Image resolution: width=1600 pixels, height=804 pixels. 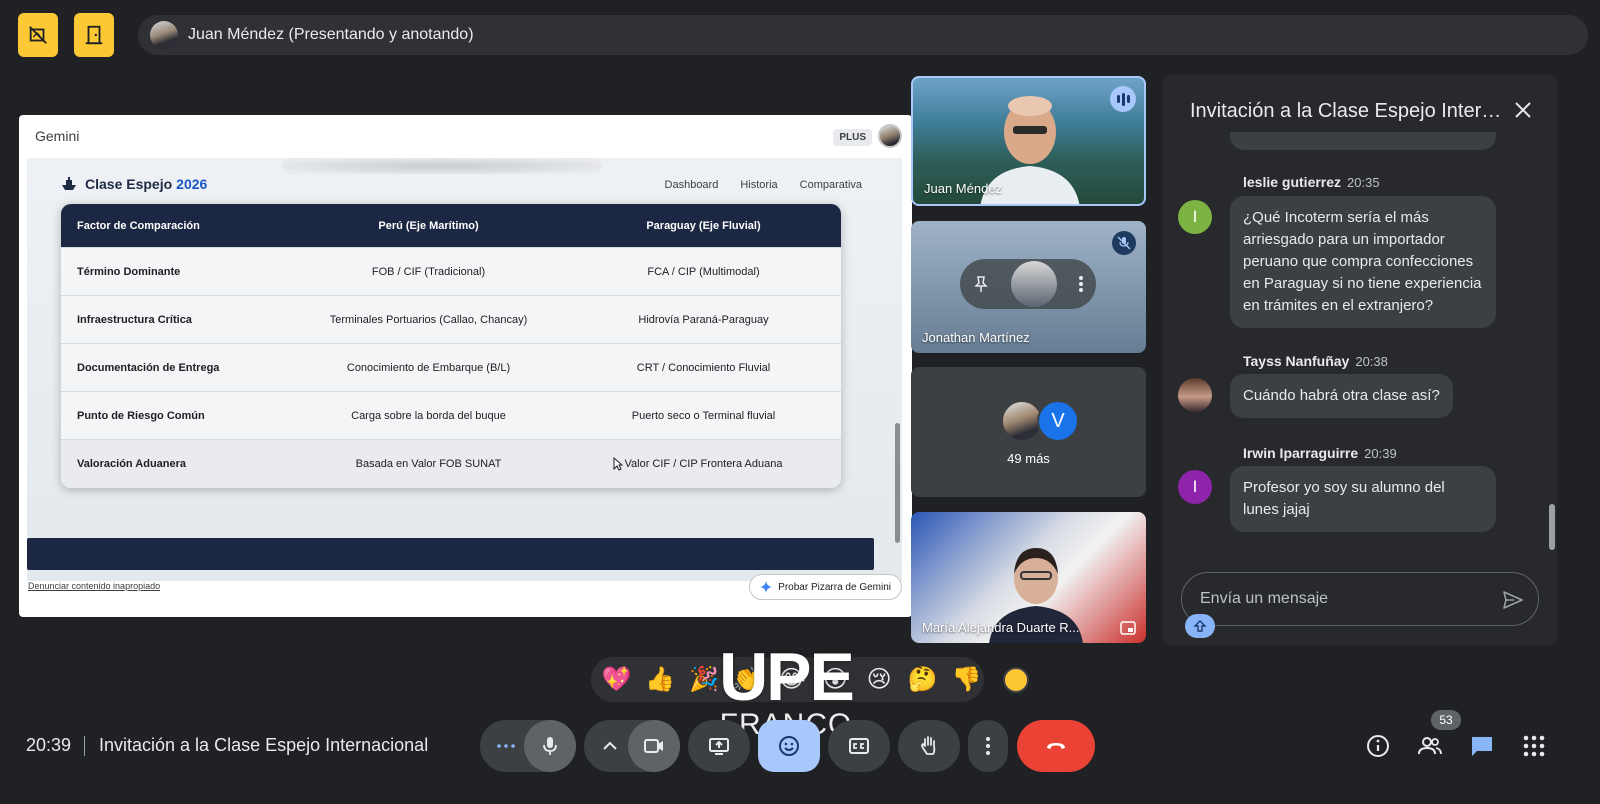 I want to click on message-time: 20:35, so click(x=1363, y=182).